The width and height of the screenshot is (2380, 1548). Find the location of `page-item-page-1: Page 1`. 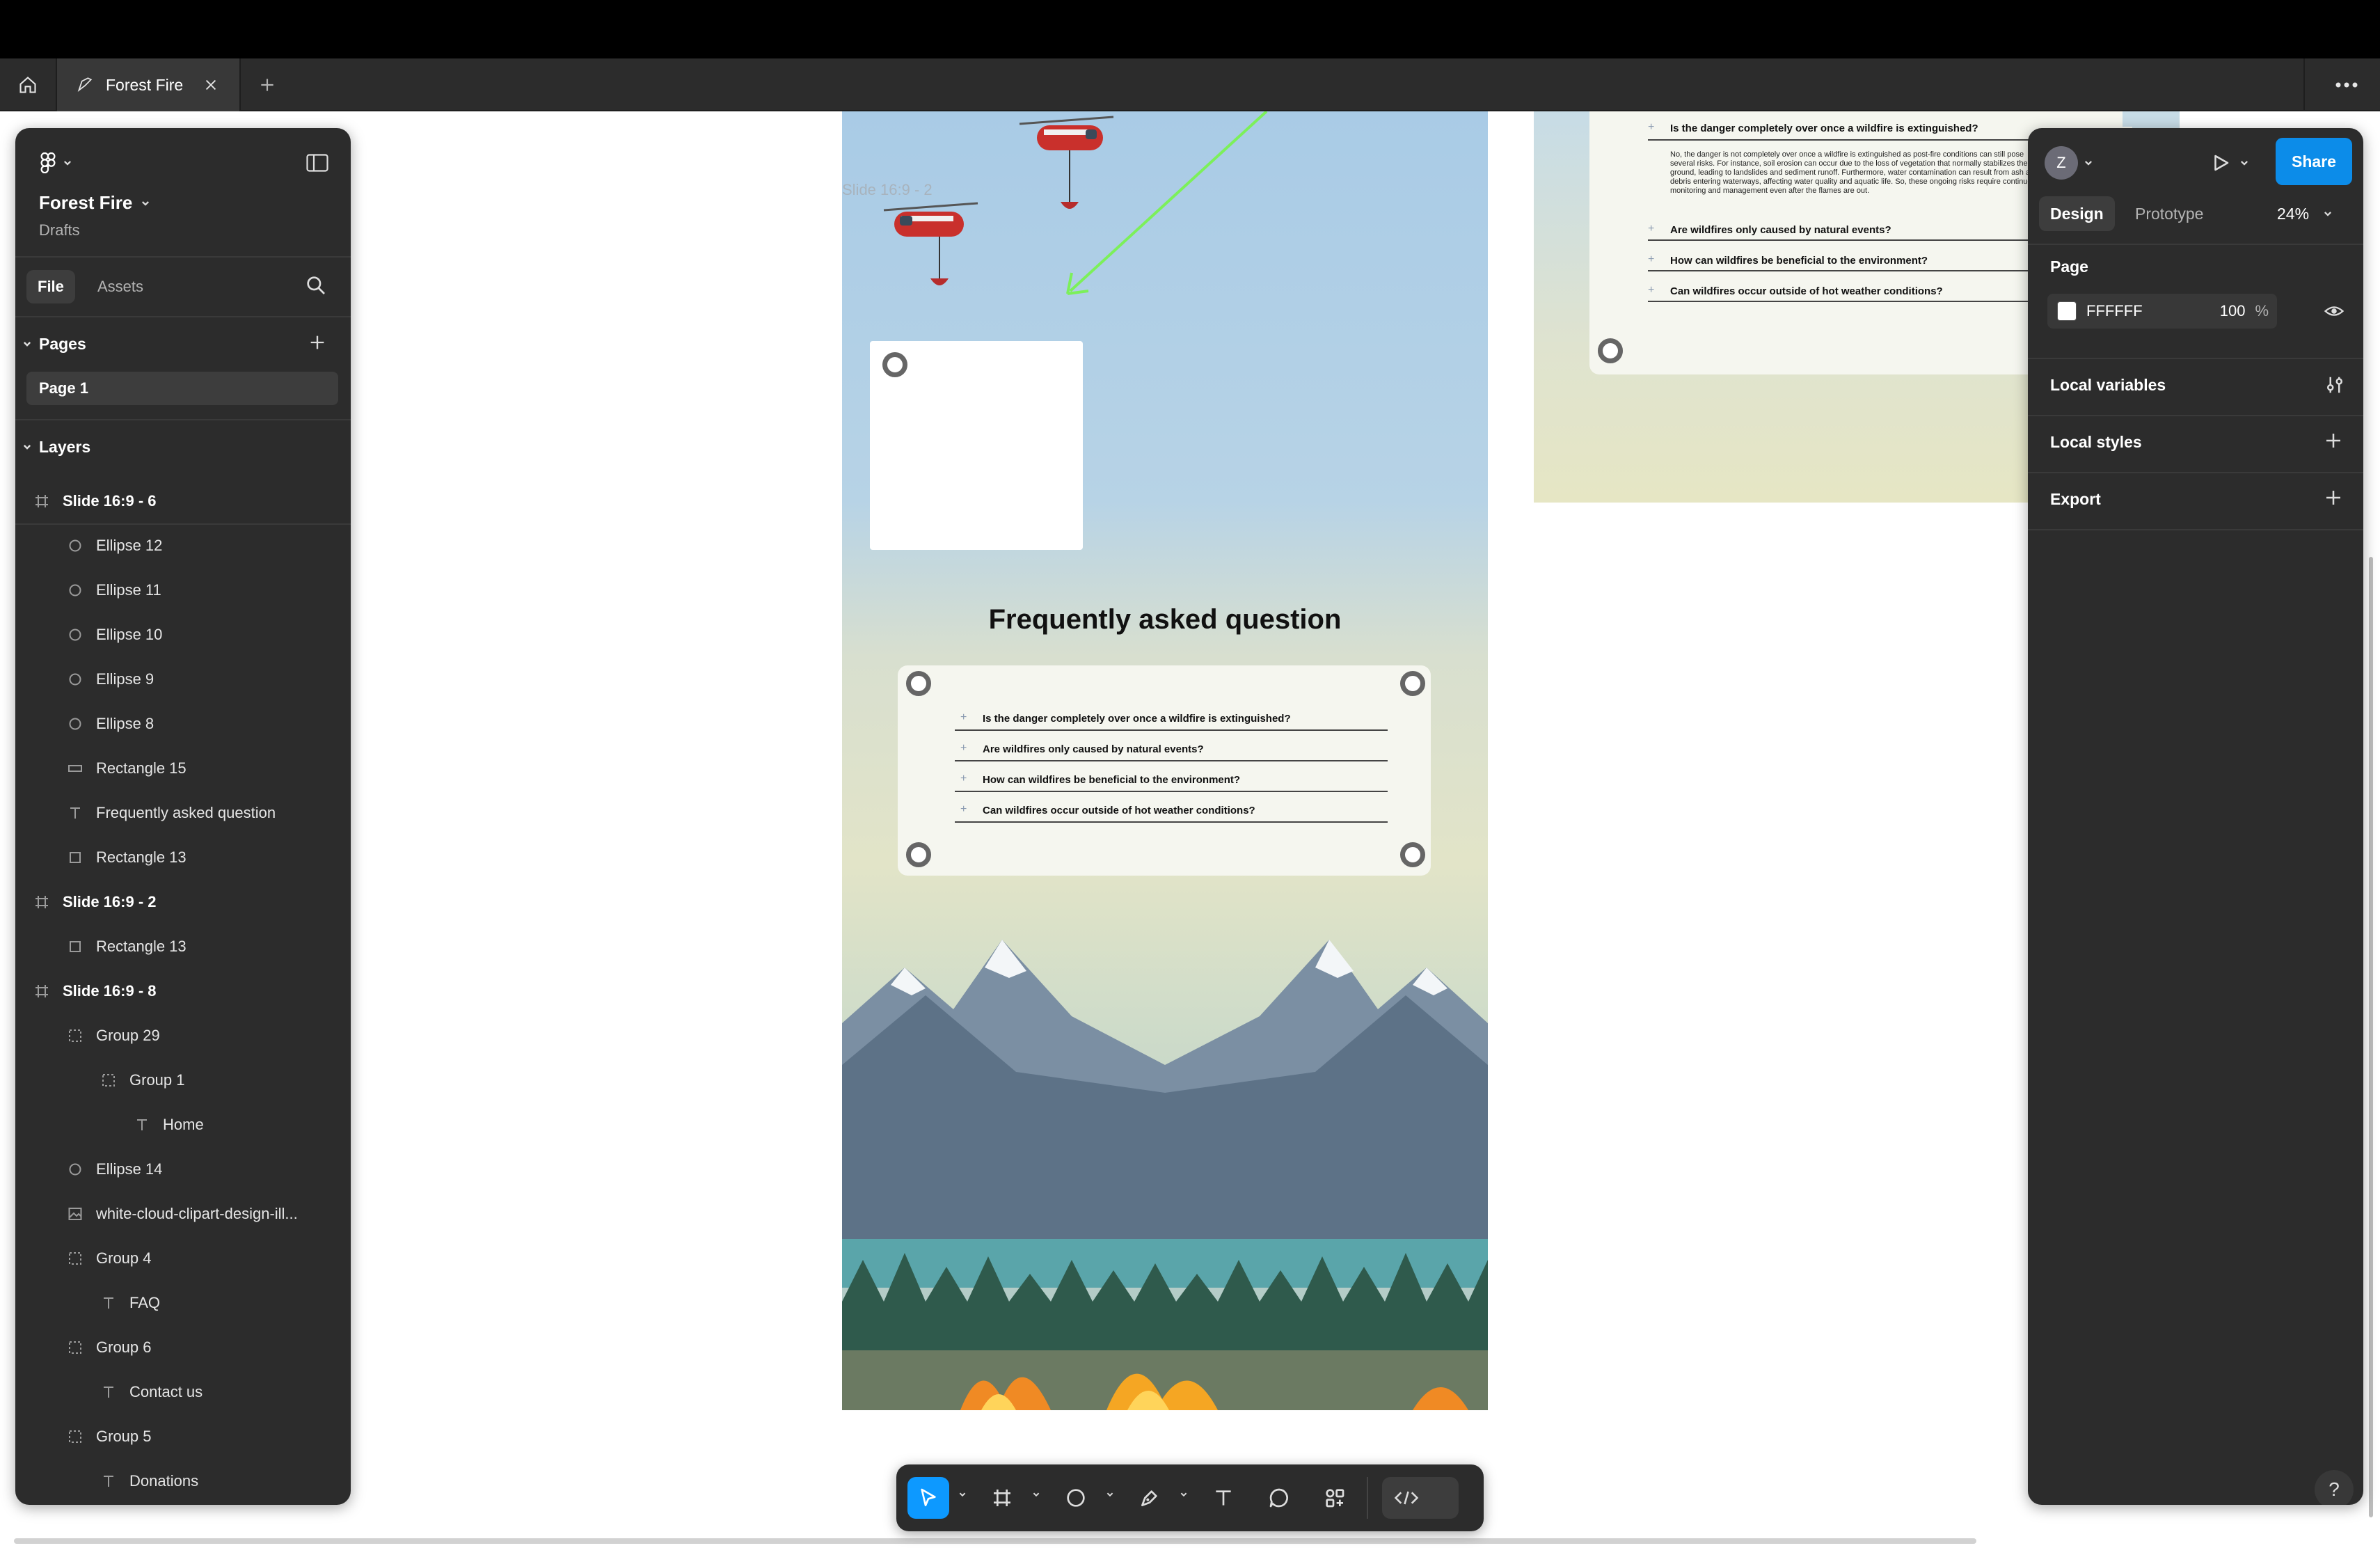

page-item-page-1: Page 1 is located at coordinates (182, 388).